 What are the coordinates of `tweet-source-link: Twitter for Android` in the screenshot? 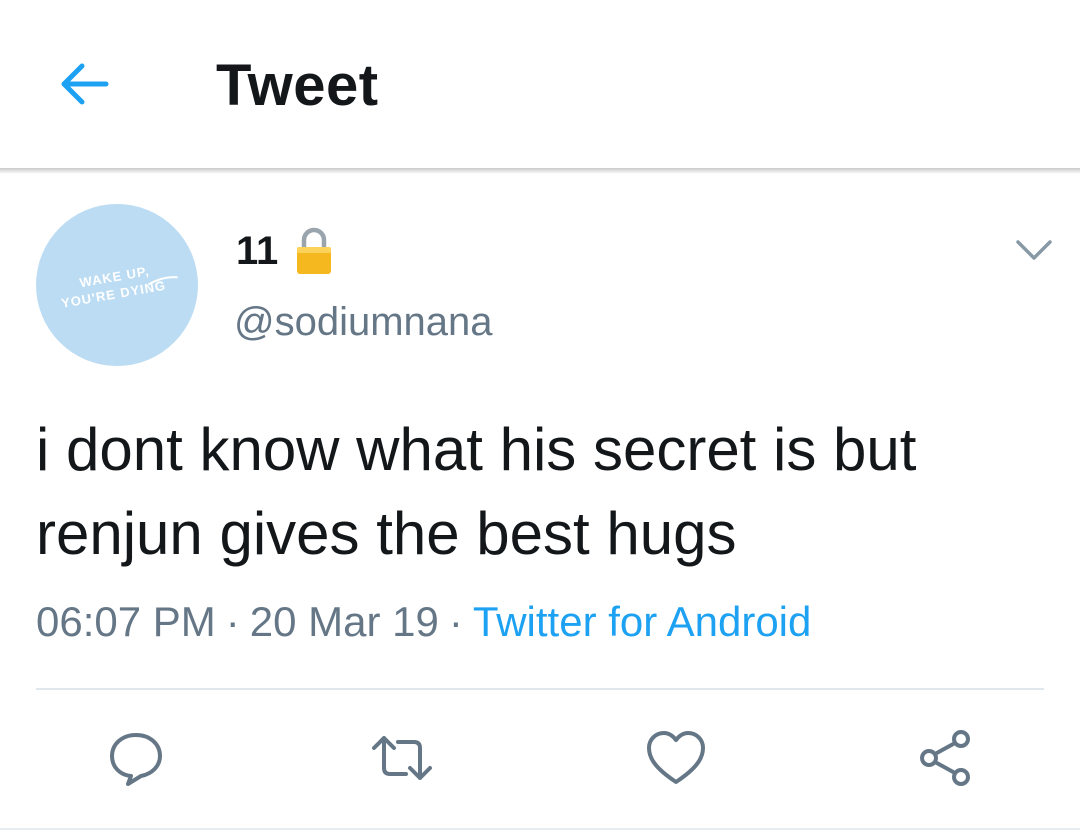 It's located at (642, 621).